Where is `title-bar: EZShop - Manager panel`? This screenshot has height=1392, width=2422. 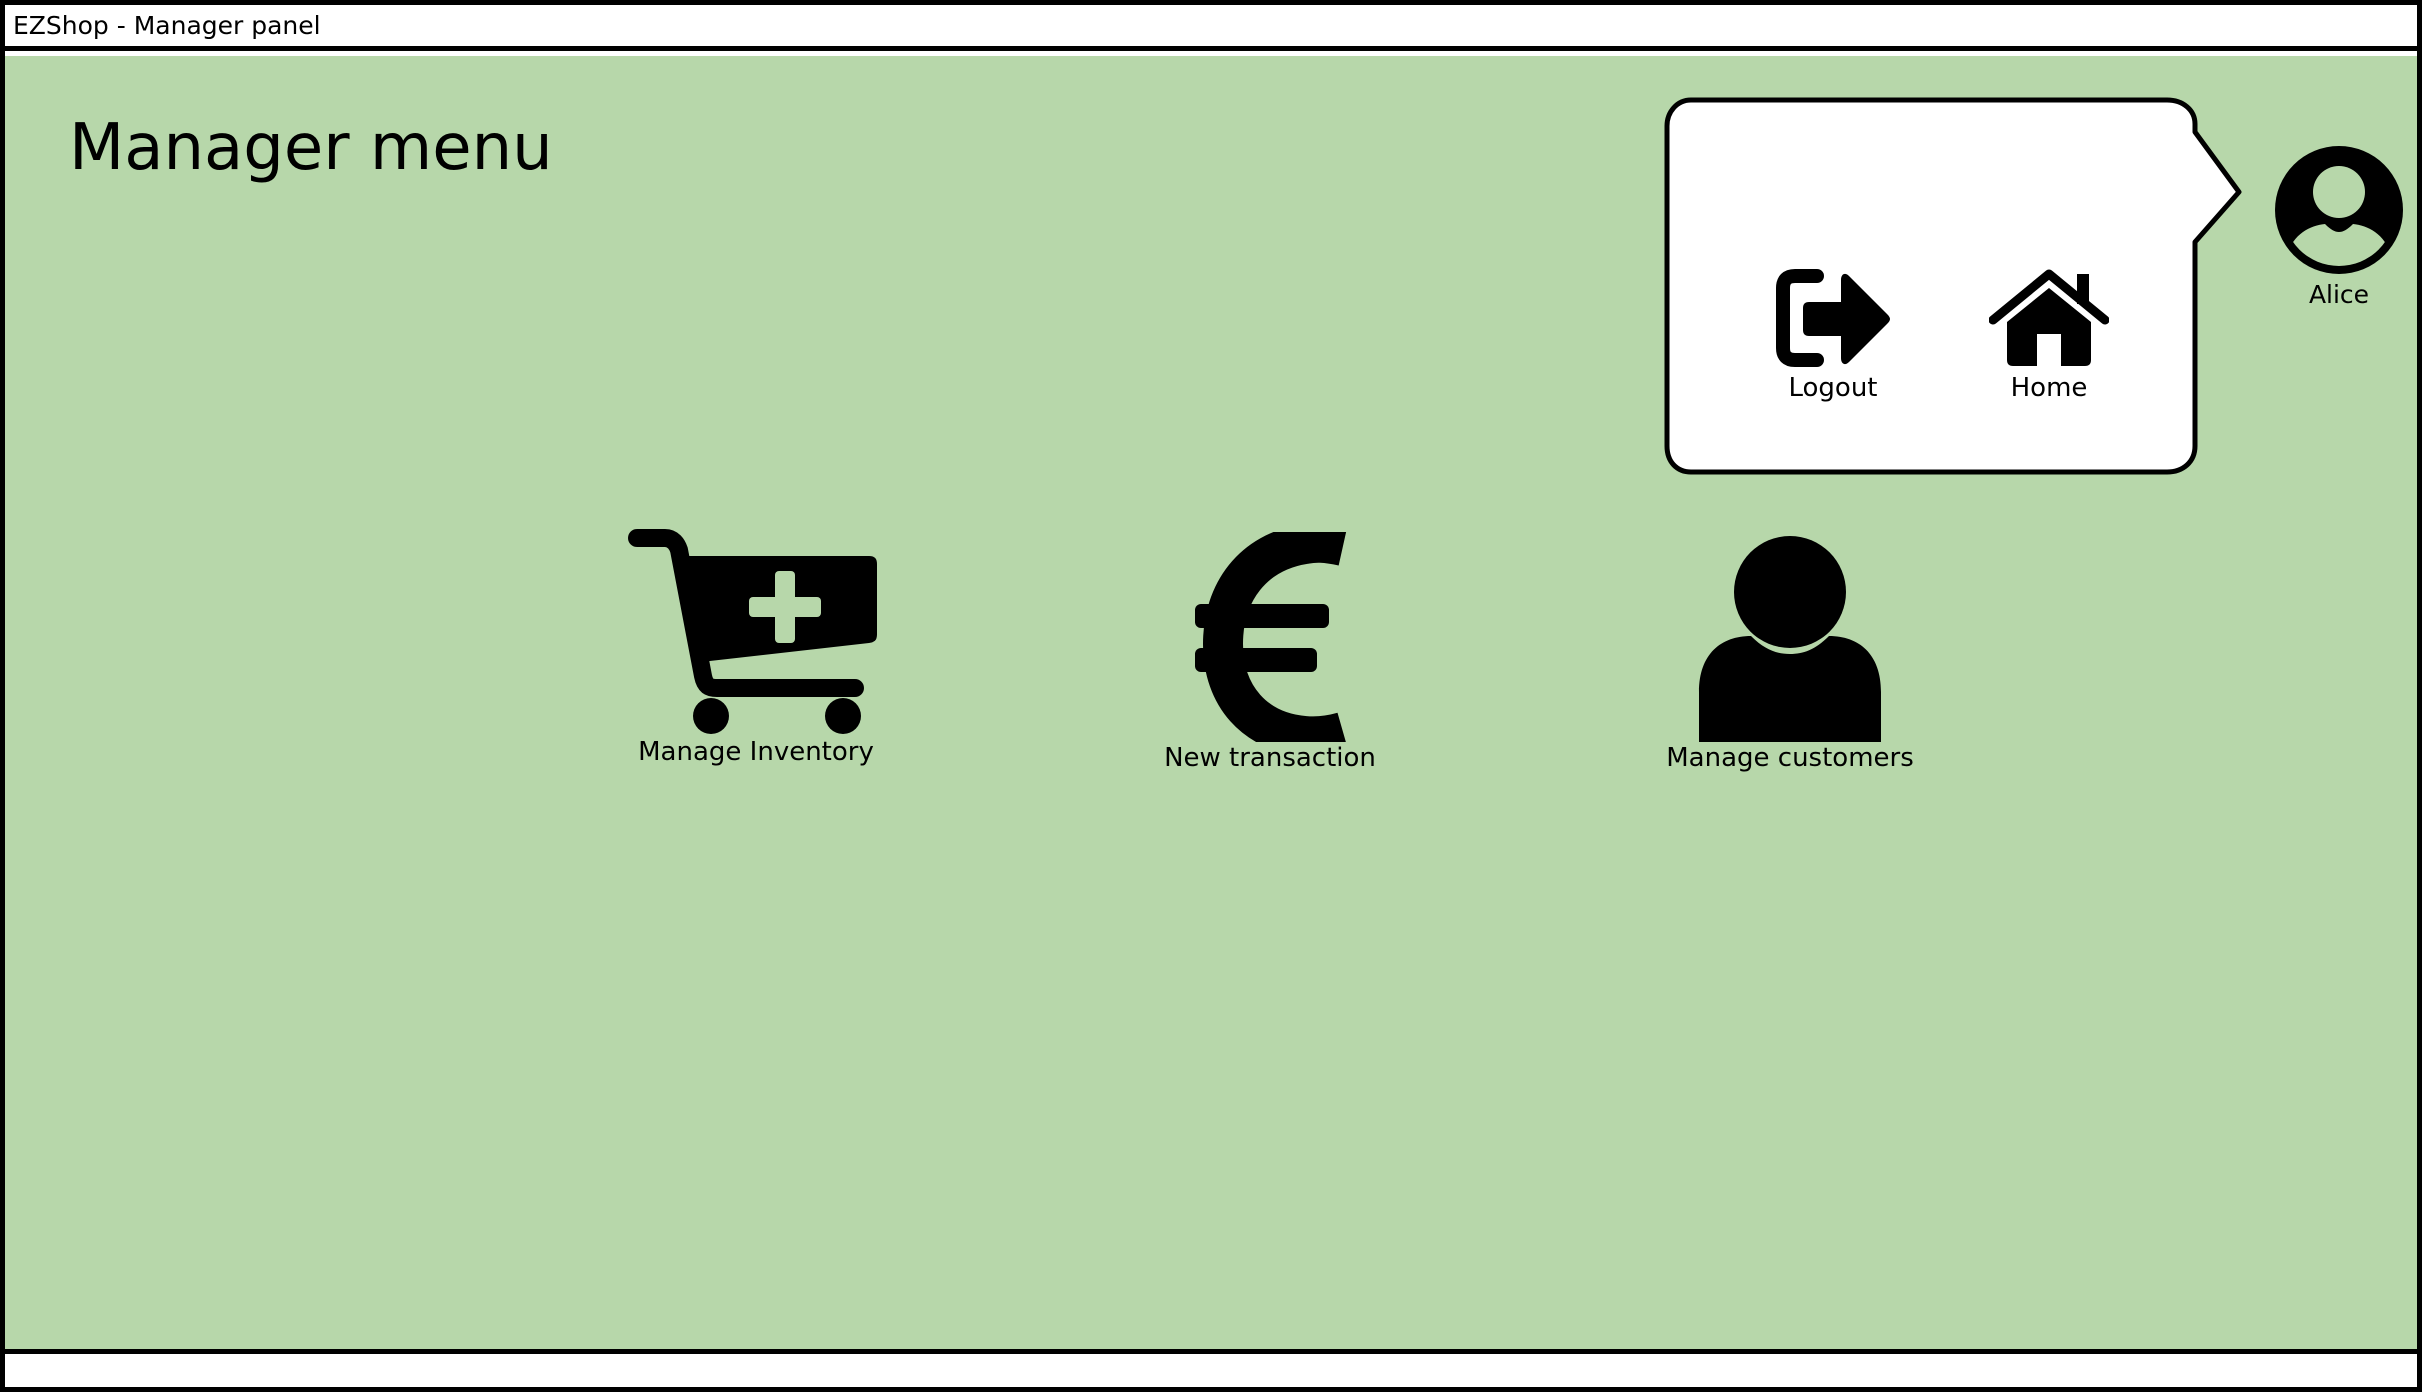
title-bar: EZShop - Manager panel is located at coordinates (1211, 28).